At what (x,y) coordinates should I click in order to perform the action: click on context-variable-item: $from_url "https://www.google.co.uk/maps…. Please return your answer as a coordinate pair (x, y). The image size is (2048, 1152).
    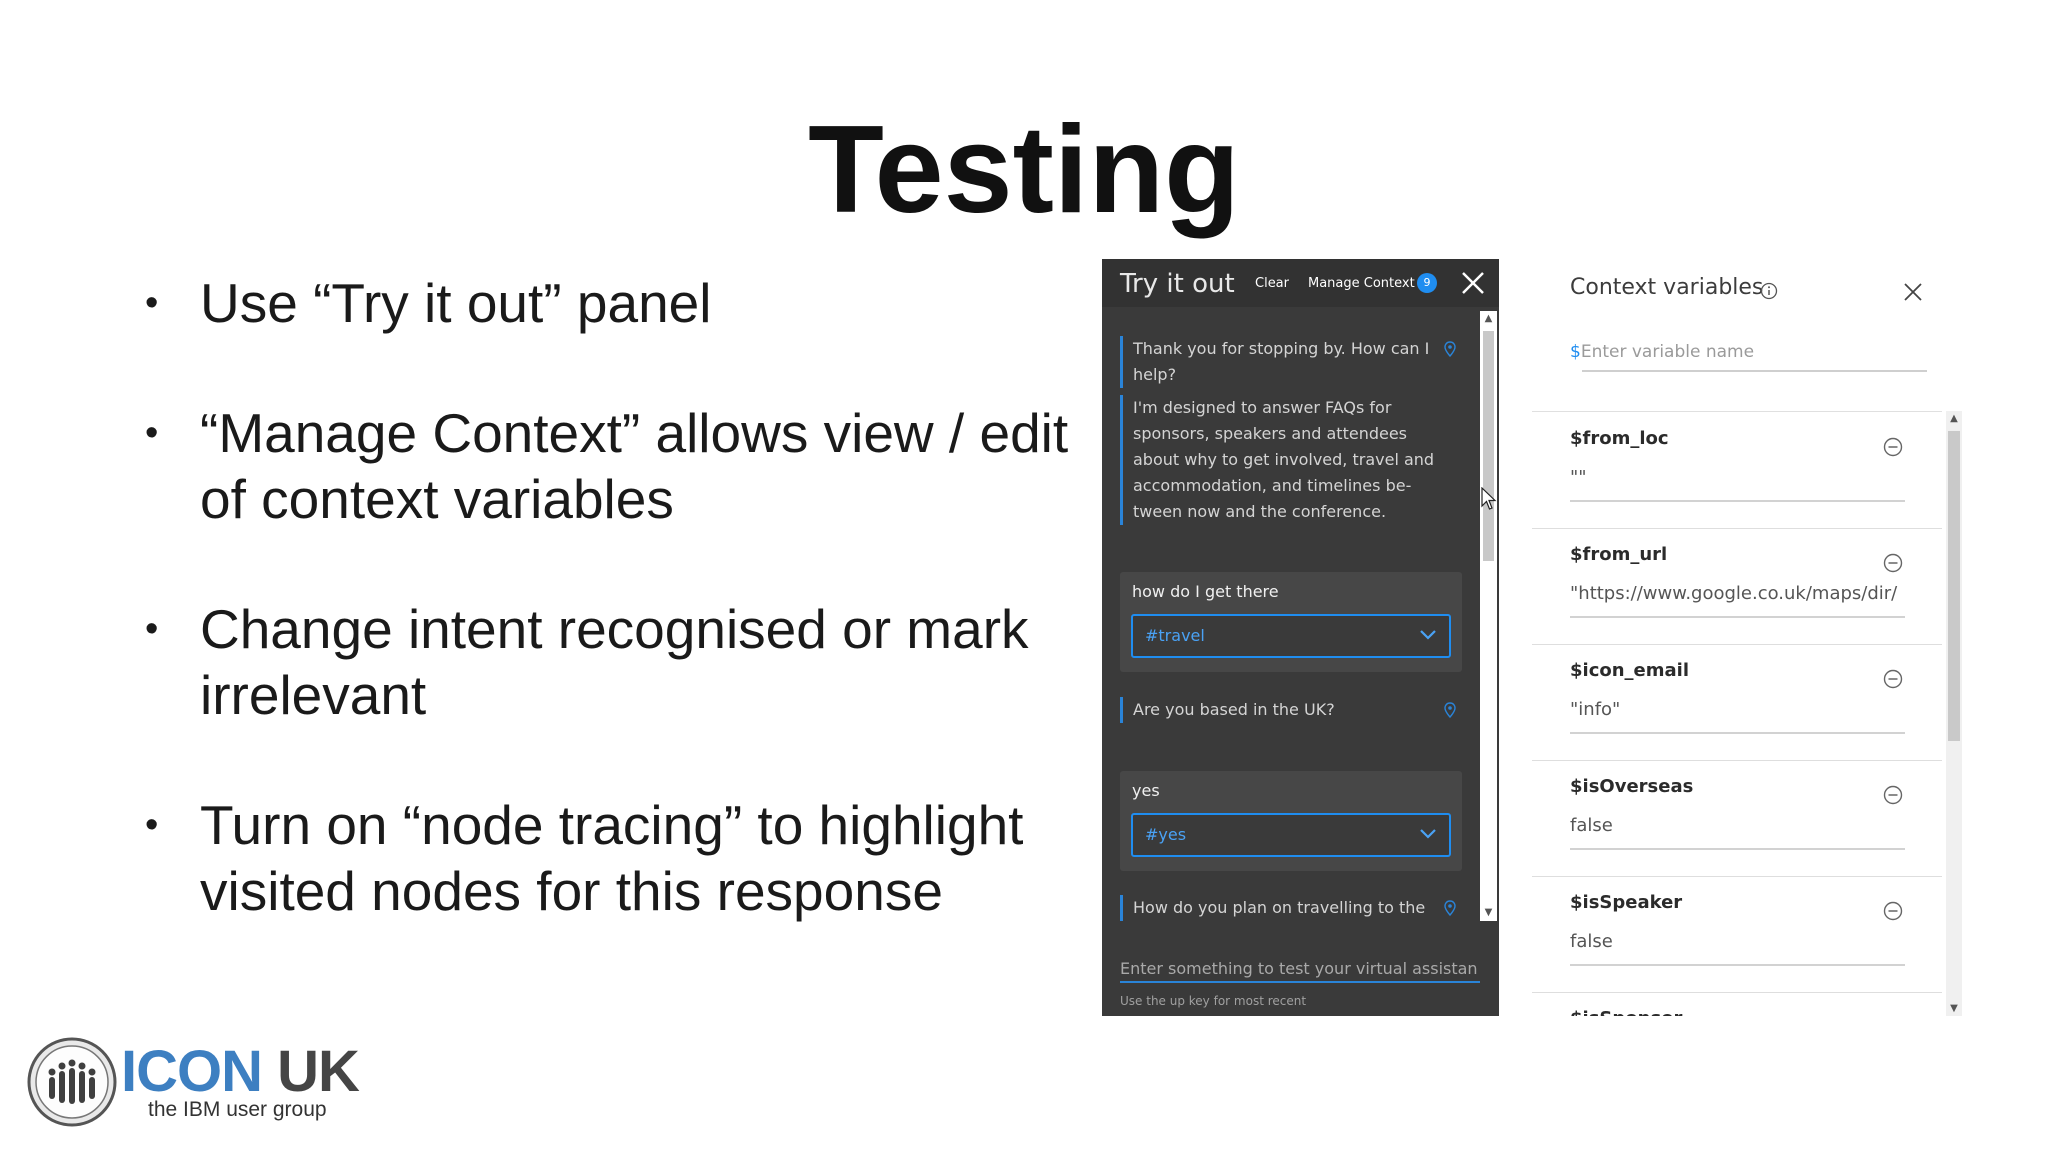
    Looking at the image, I should click on (1737, 586).